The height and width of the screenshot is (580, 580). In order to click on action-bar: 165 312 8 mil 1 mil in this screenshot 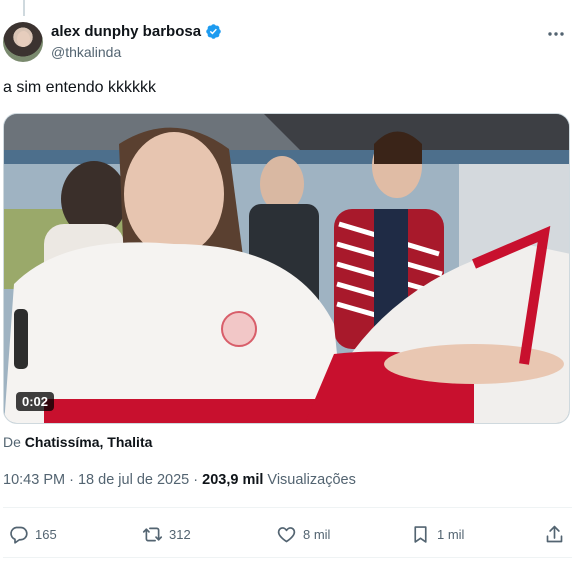, I will do `click(287, 534)`.